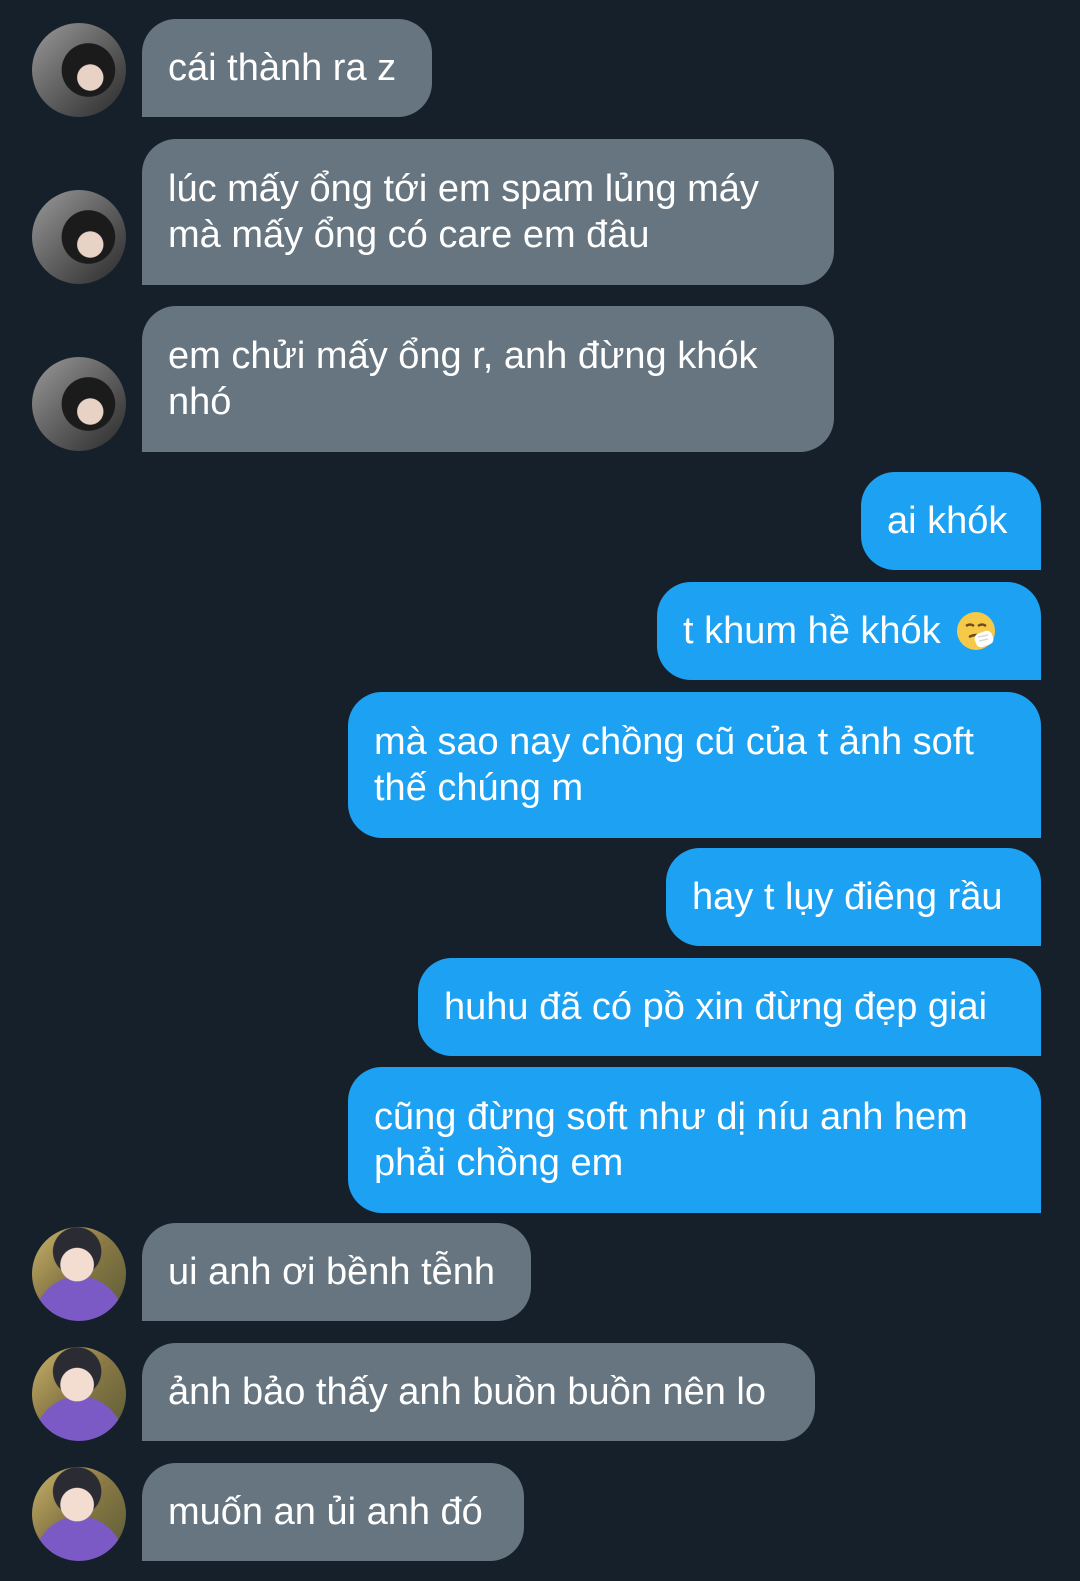 The image size is (1080, 1581). Describe the element at coordinates (282, 68) in the screenshot. I see `message-text: cái thành ra z` at that location.